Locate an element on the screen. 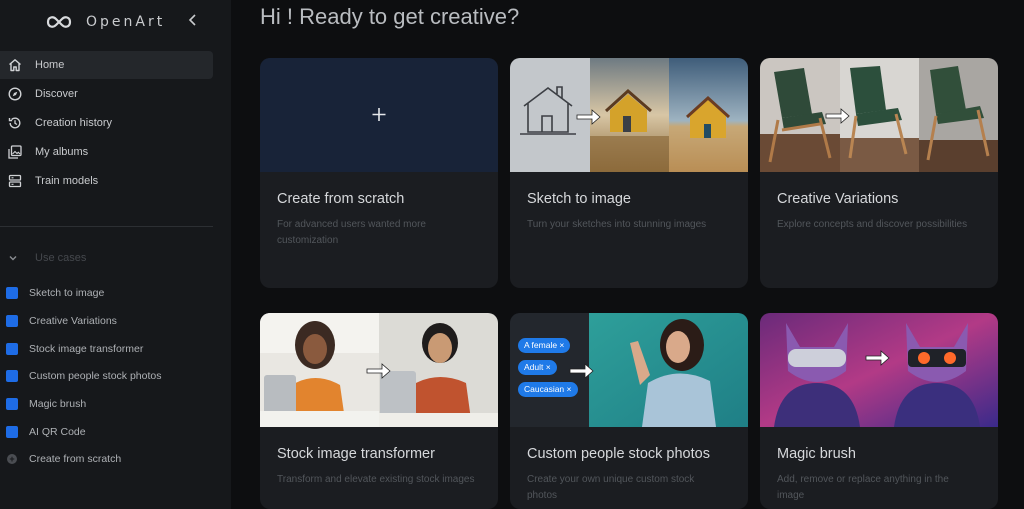 The height and width of the screenshot is (509, 1024). card-title: Creative Variations is located at coordinates (838, 199).